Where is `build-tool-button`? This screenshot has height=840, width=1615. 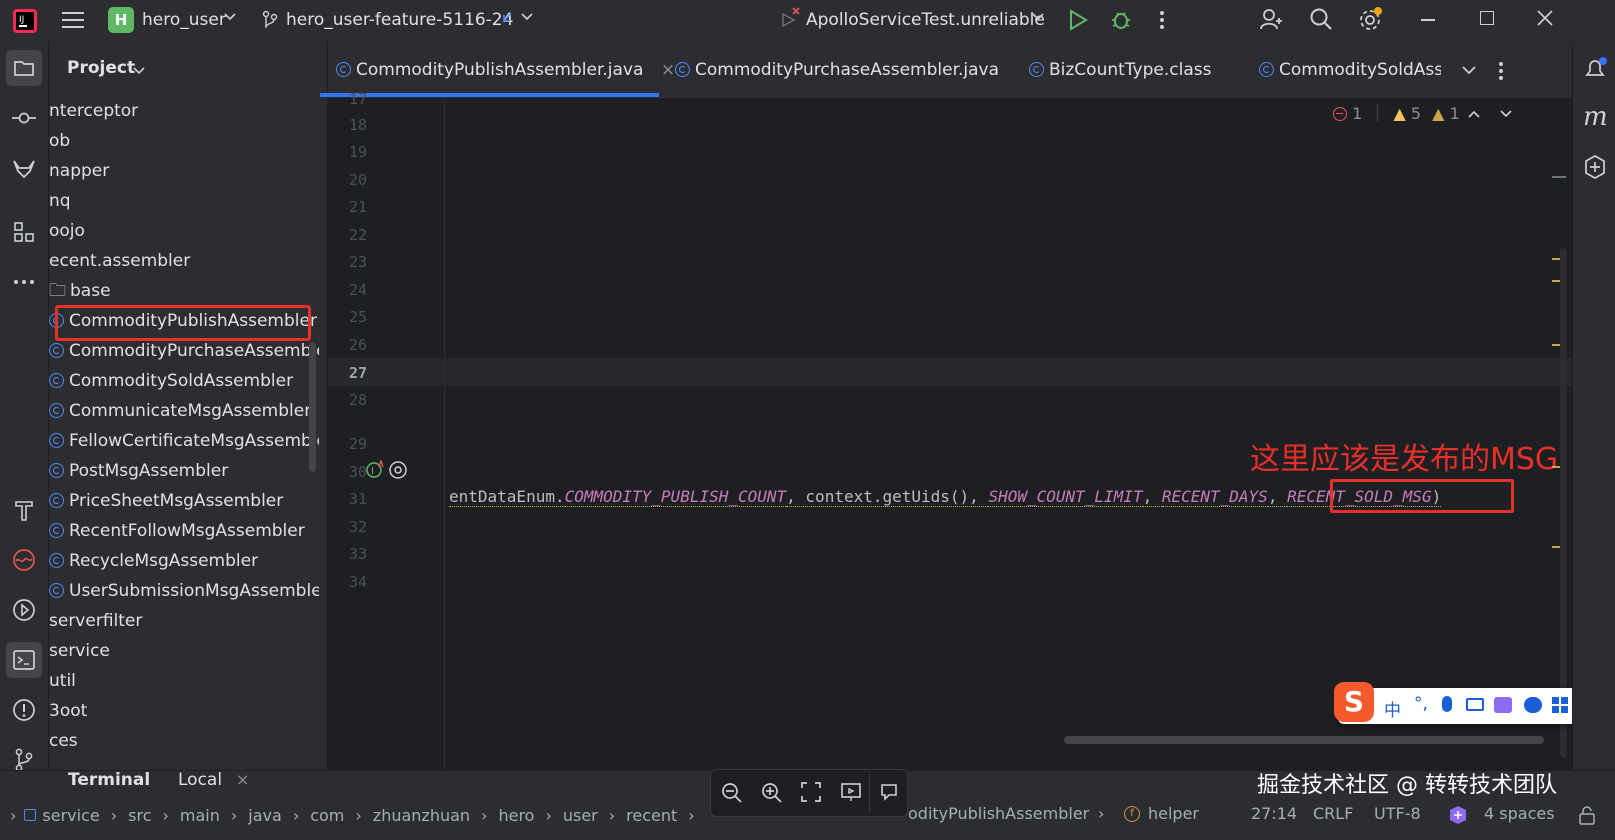 build-tool-button is located at coordinates (24, 510).